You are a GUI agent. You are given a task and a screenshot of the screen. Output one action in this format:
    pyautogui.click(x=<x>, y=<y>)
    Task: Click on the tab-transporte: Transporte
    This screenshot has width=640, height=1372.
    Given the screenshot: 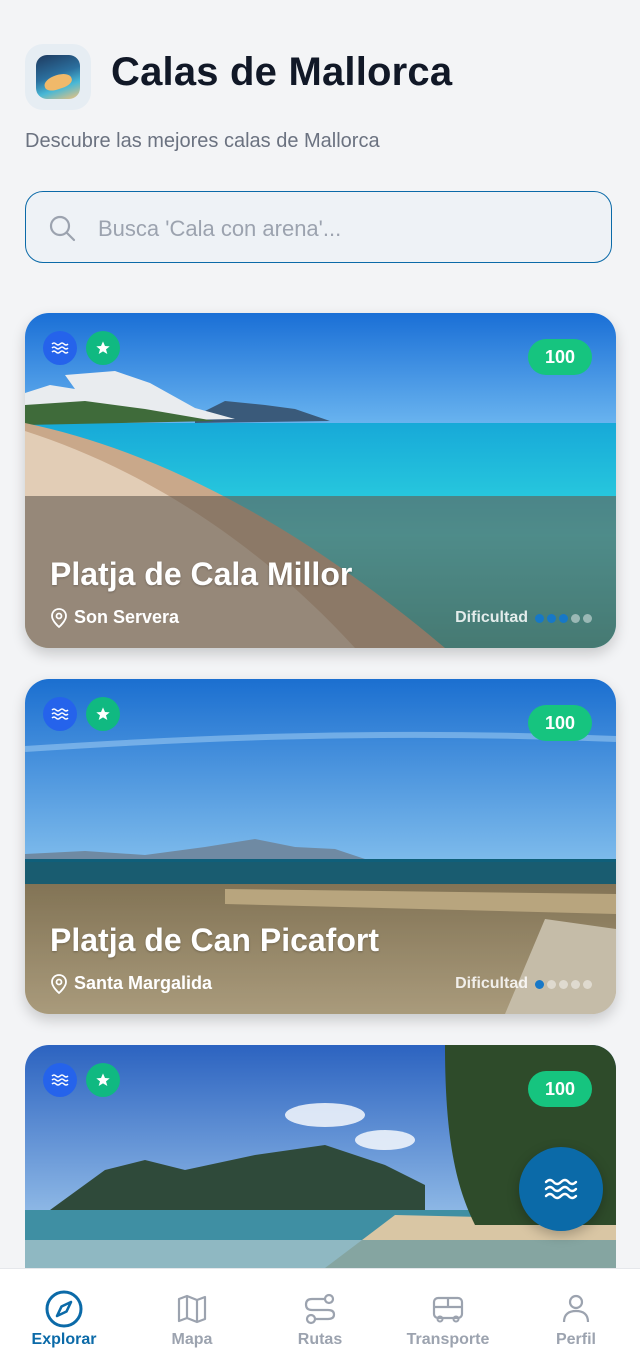 What is the action you would take?
    pyautogui.click(x=448, y=1319)
    